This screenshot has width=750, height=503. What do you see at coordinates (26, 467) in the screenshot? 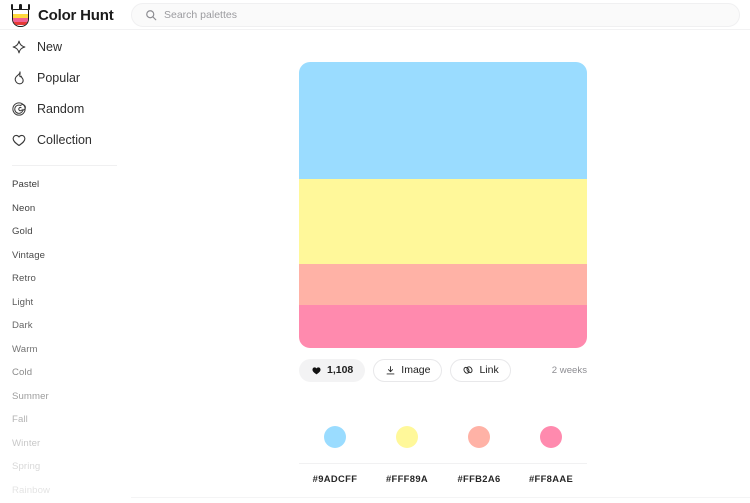
I see `sidebar-tag-label: Spring` at bounding box center [26, 467].